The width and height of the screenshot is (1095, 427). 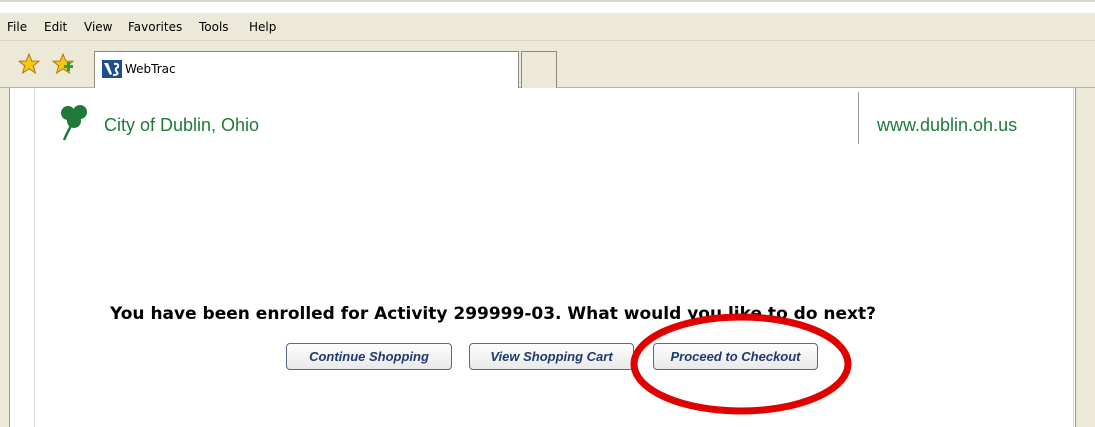 What do you see at coordinates (63, 64) in the screenshot?
I see `add-favorite-star-icon` at bounding box center [63, 64].